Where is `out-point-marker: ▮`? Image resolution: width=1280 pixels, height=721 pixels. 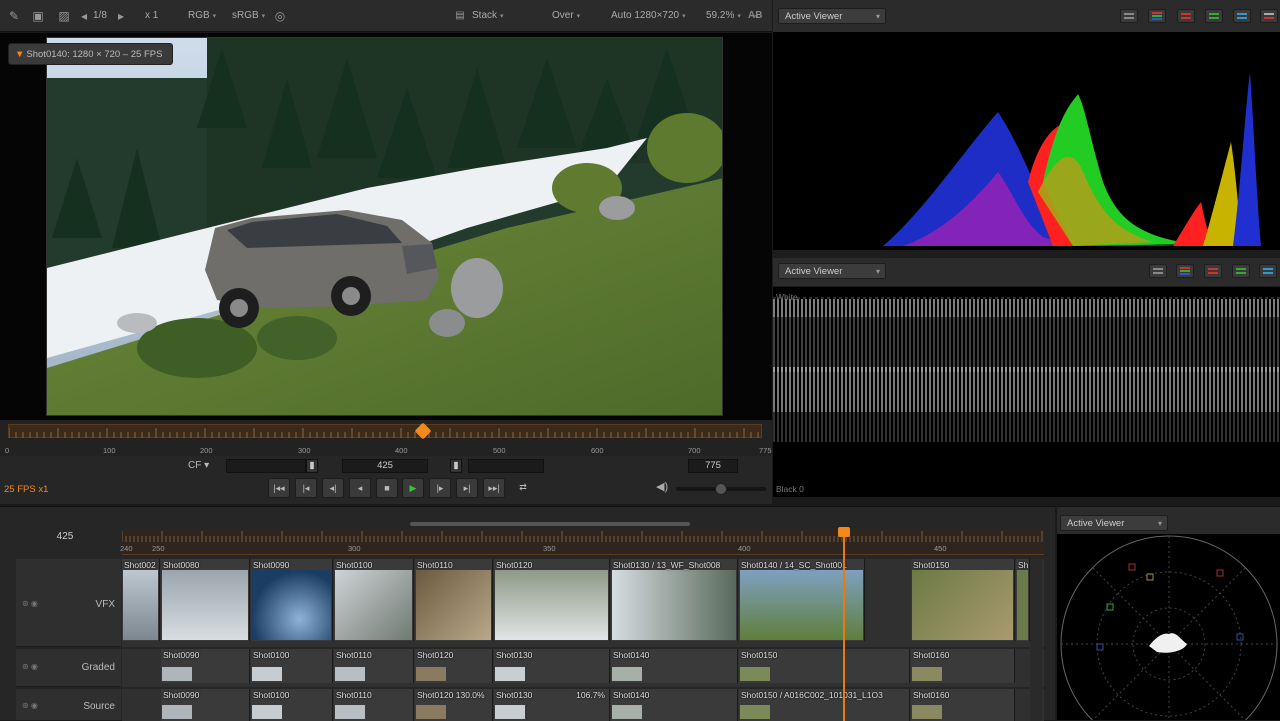 out-point-marker: ▮ is located at coordinates (456, 466).